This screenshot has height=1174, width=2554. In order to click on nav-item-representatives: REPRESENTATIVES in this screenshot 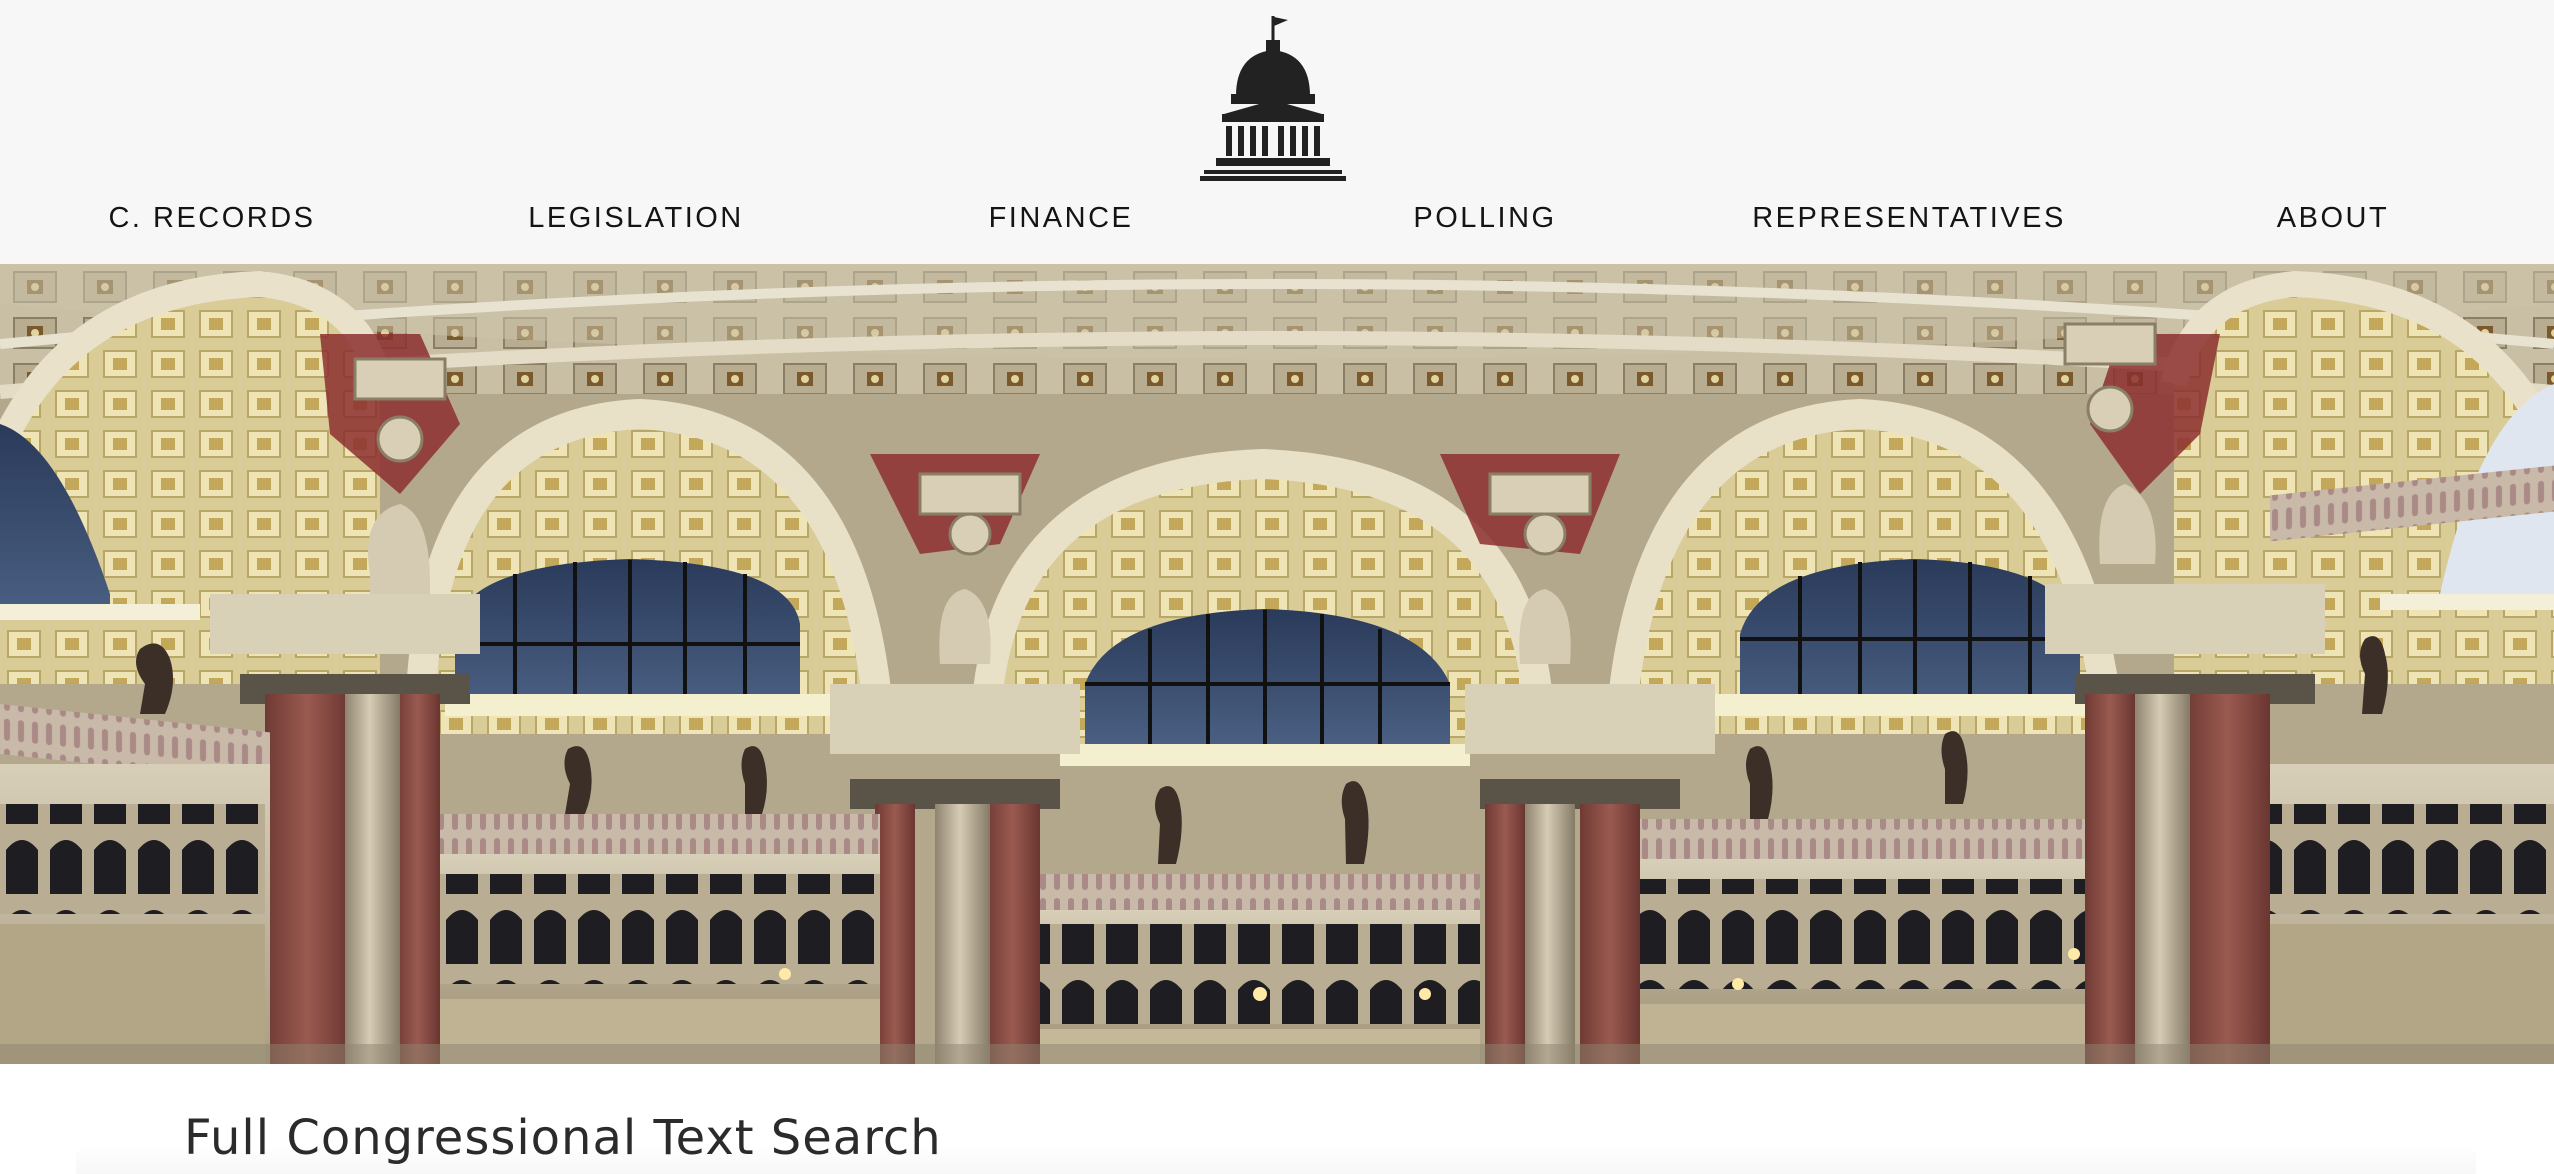, I will do `click(1909, 218)`.